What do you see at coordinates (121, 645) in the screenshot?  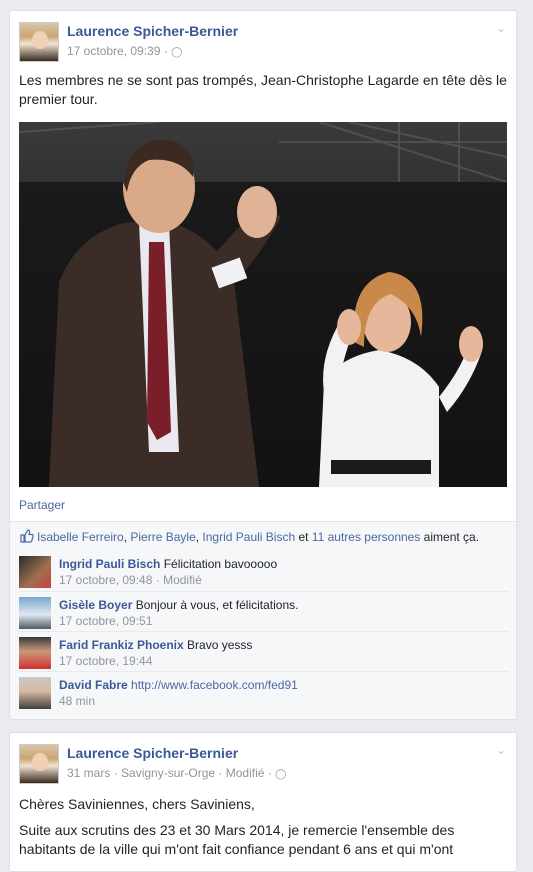 I see `commenter-name: Farid Frankiz Phoenix` at bounding box center [121, 645].